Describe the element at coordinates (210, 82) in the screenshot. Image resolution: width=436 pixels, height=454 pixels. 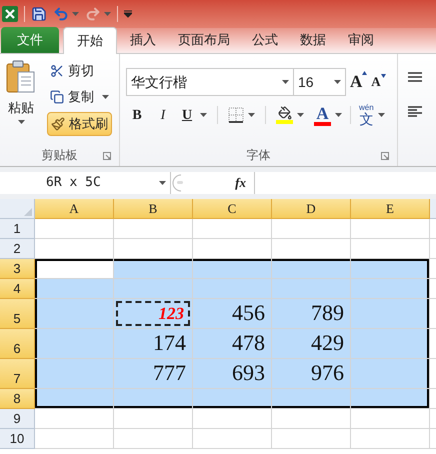
I see `font-name-field: 华文行楷` at that location.